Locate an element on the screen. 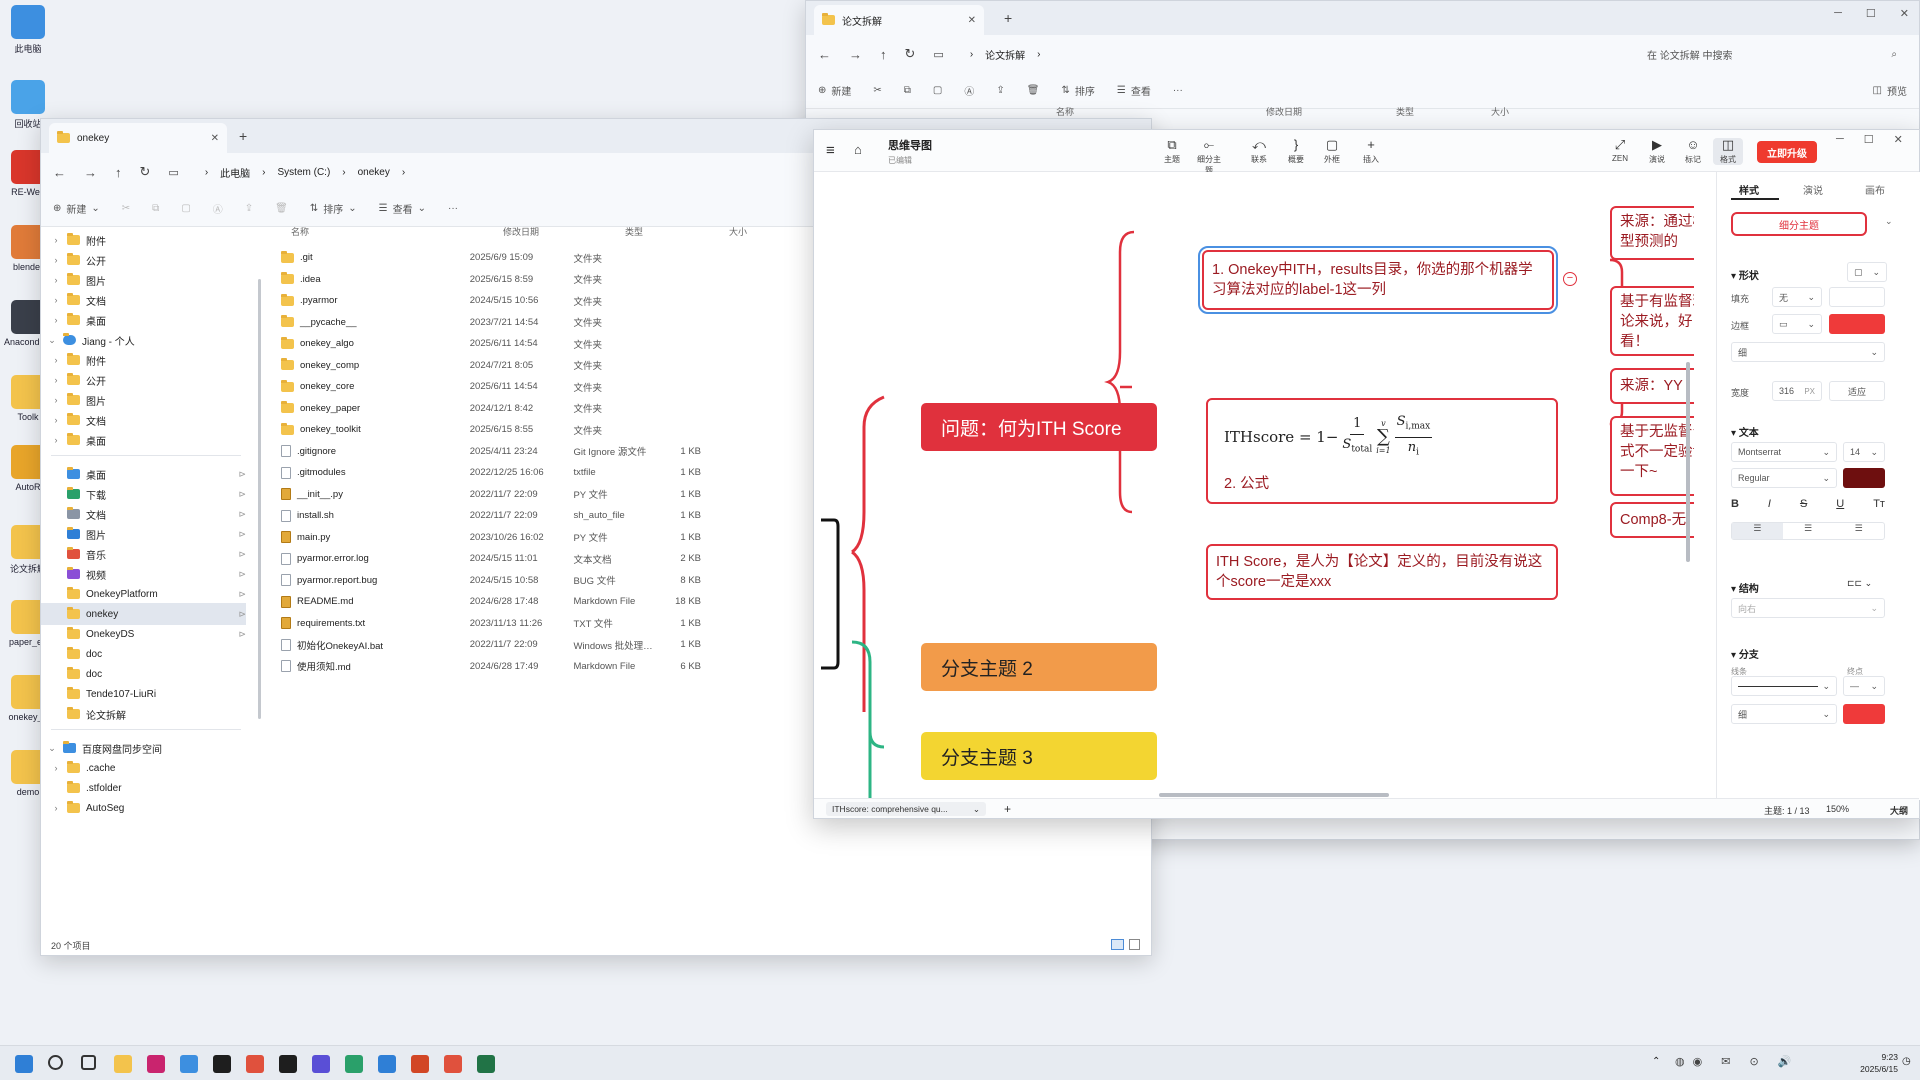 This screenshot has height=1080, width=1920. sidebar-item: ⌄ Jiang - 个人 is located at coordinates (143, 340).